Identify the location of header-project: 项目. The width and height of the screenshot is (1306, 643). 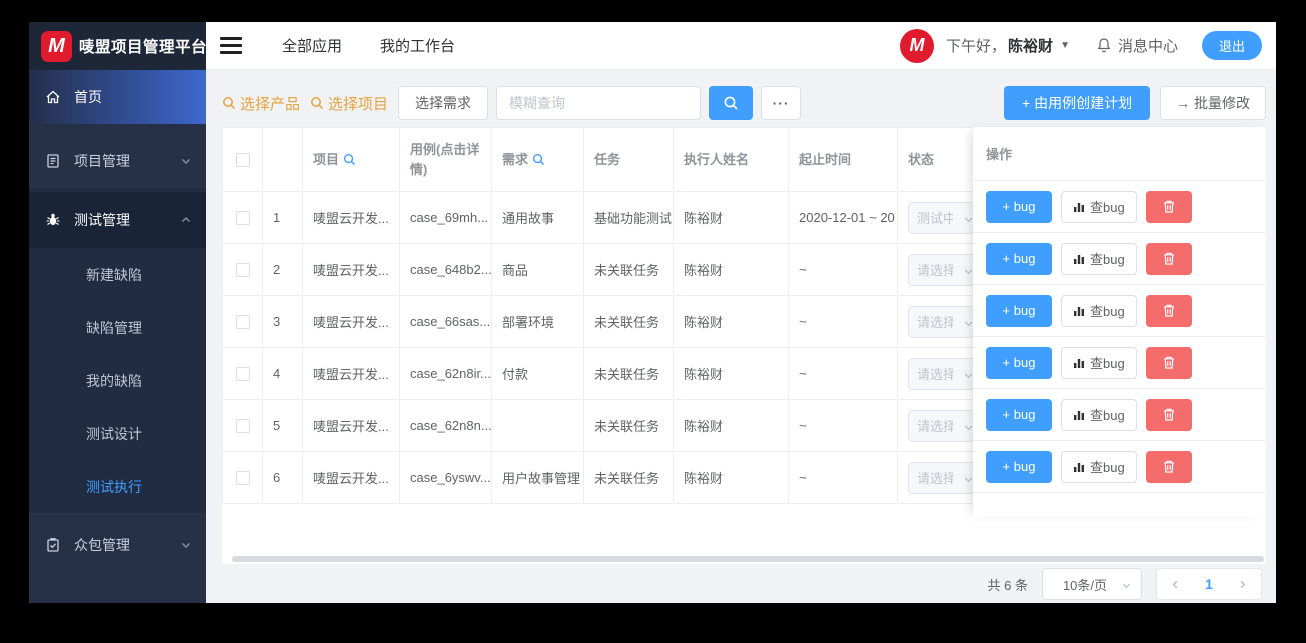
(351, 160).